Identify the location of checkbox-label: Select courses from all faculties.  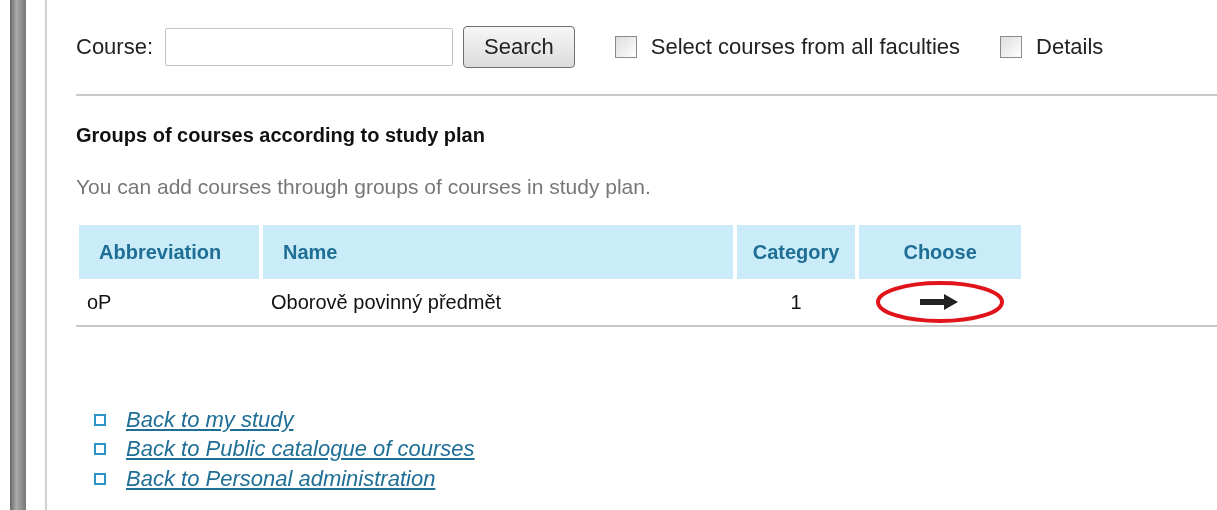
(805, 47).